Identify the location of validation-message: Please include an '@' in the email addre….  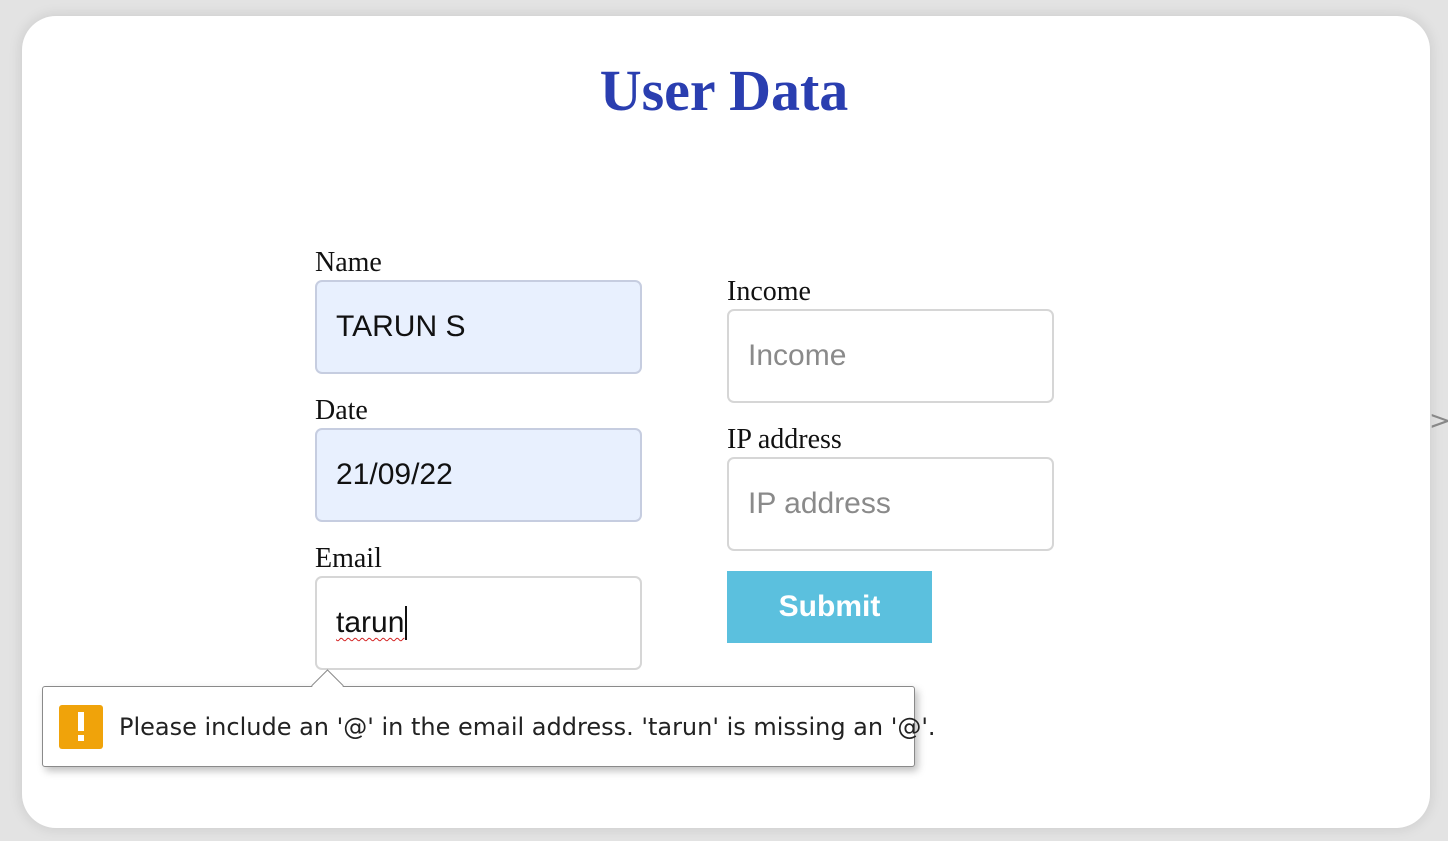
(527, 726).